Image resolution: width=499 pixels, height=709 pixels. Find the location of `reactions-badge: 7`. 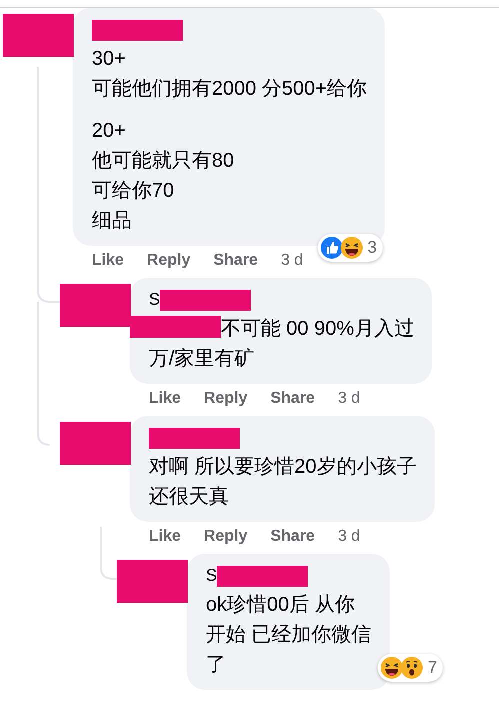

reactions-badge: 7 is located at coordinates (411, 668).